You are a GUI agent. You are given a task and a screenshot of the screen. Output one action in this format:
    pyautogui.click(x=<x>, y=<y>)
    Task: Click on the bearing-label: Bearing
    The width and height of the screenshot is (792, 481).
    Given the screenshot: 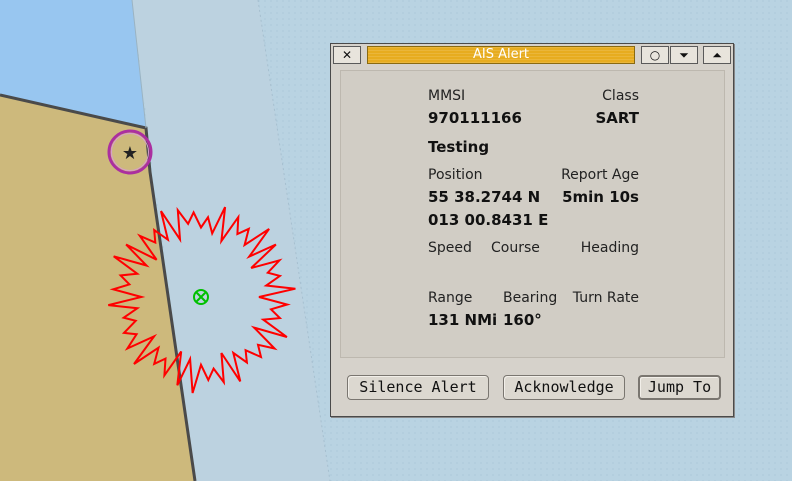 What is the action you would take?
    pyautogui.click(x=530, y=298)
    